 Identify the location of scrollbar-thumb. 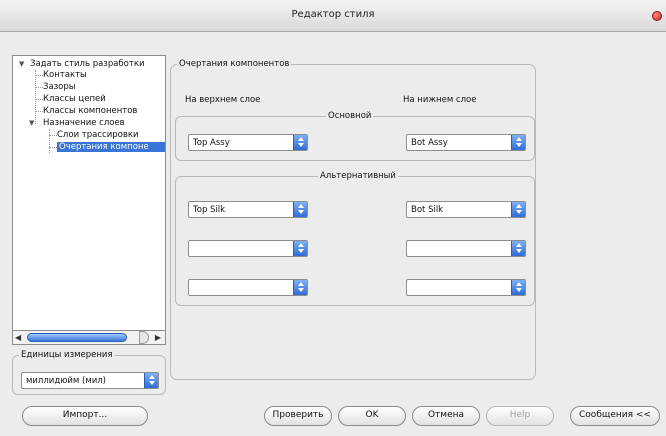
(77, 337).